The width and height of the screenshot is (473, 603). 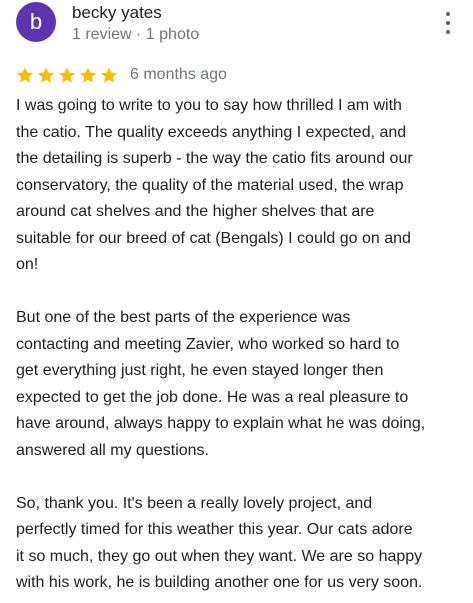 I want to click on star-rating, so click(x=68, y=75).